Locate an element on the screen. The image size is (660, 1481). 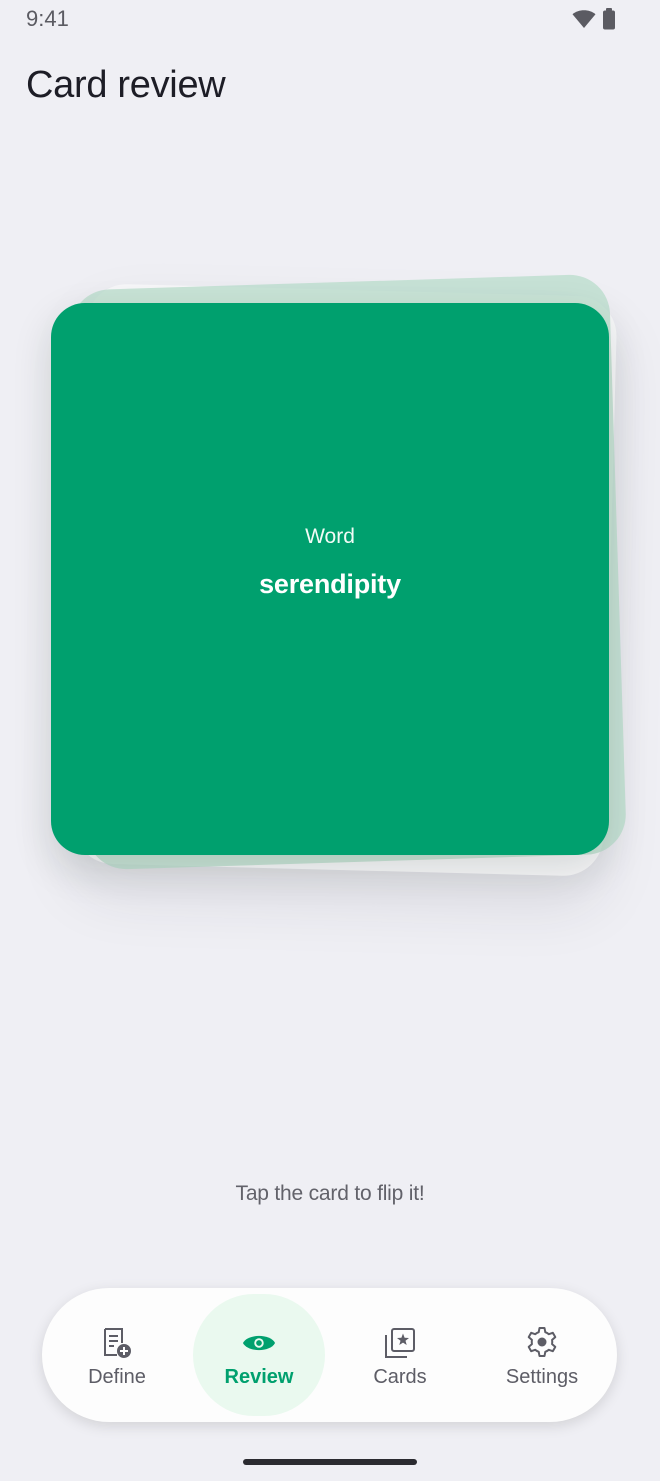
nav-item-settings: Settings is located at coordinates (542, 1355).